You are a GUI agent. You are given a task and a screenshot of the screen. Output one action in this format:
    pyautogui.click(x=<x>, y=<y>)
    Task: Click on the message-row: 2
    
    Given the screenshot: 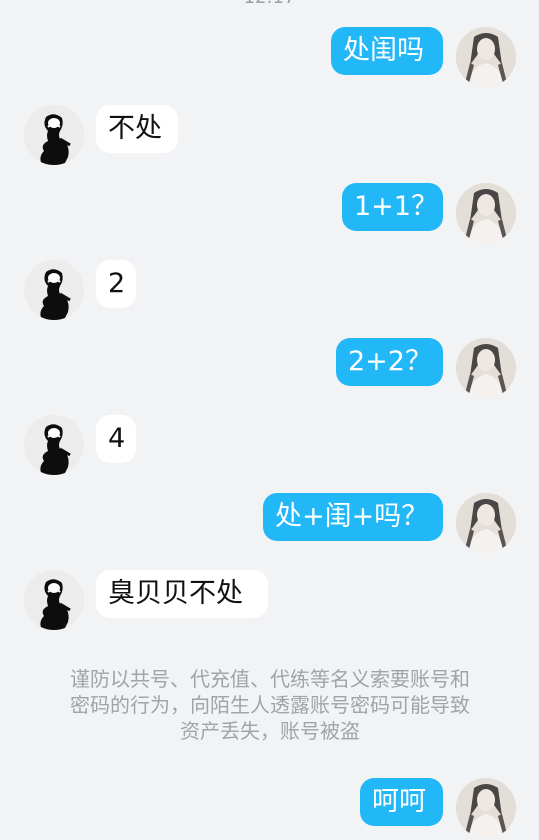 What is the action you would take?
    pyautogui.click(x=269, y=291)
    